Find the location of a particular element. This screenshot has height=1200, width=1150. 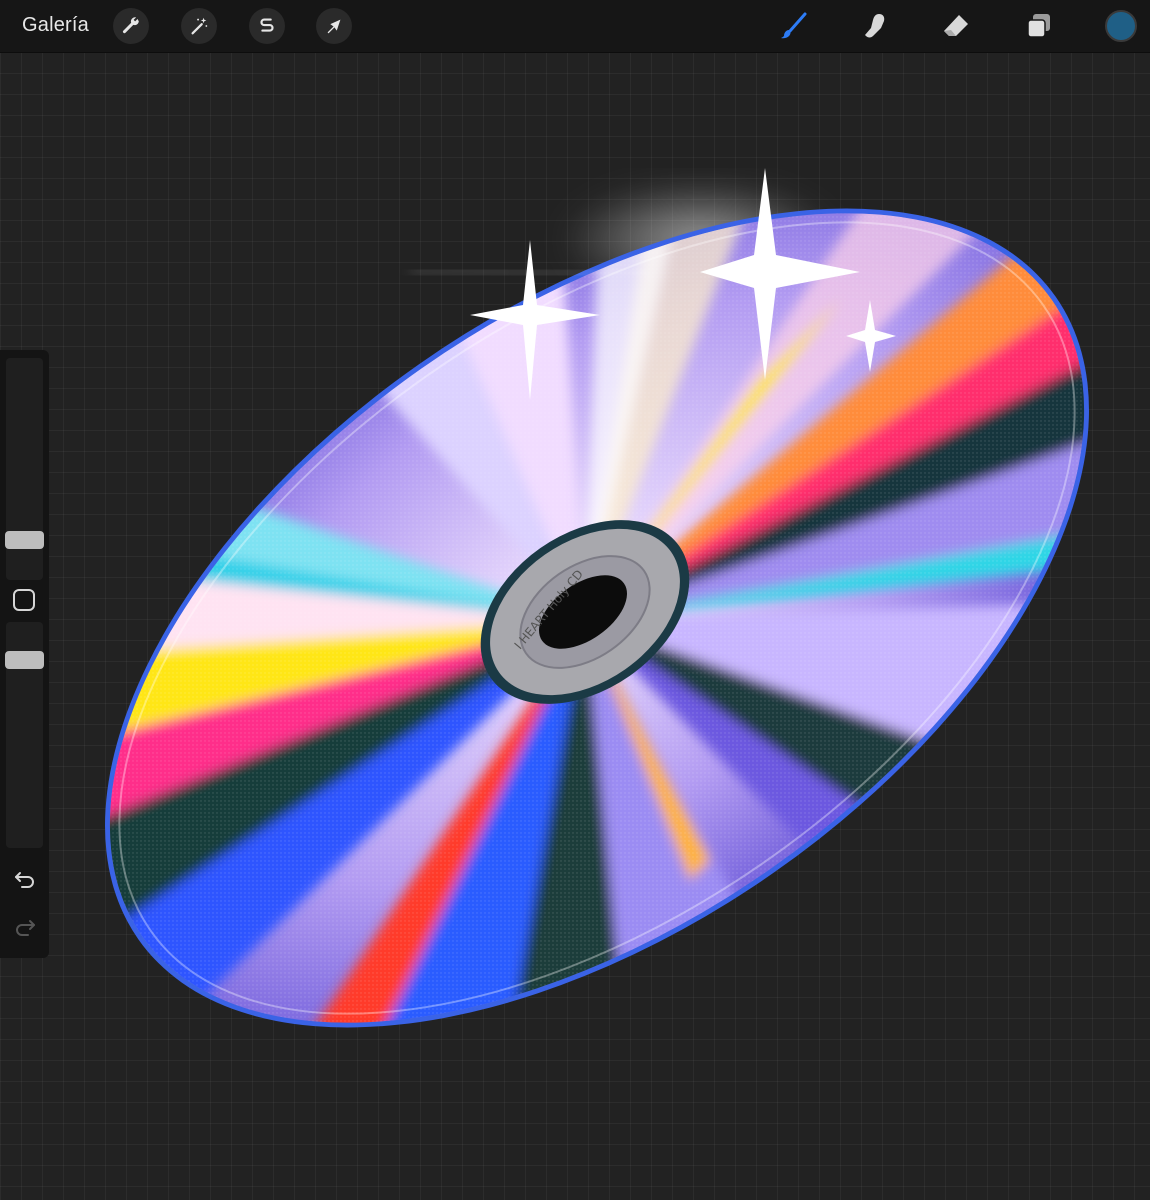

actions-button is located at coordinates (131, 26).